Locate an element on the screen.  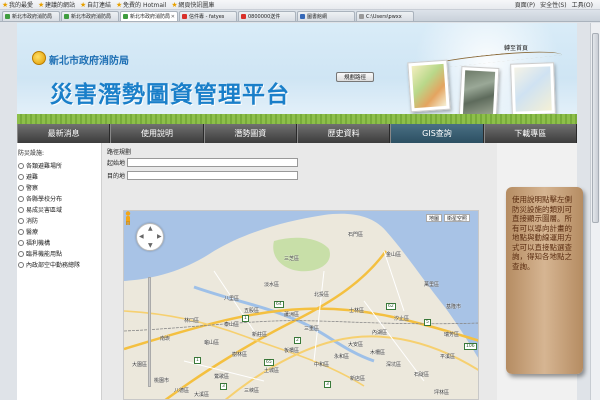
nav-hazard-maps: 潛勢圖資 is located at coordinates (250, 133).